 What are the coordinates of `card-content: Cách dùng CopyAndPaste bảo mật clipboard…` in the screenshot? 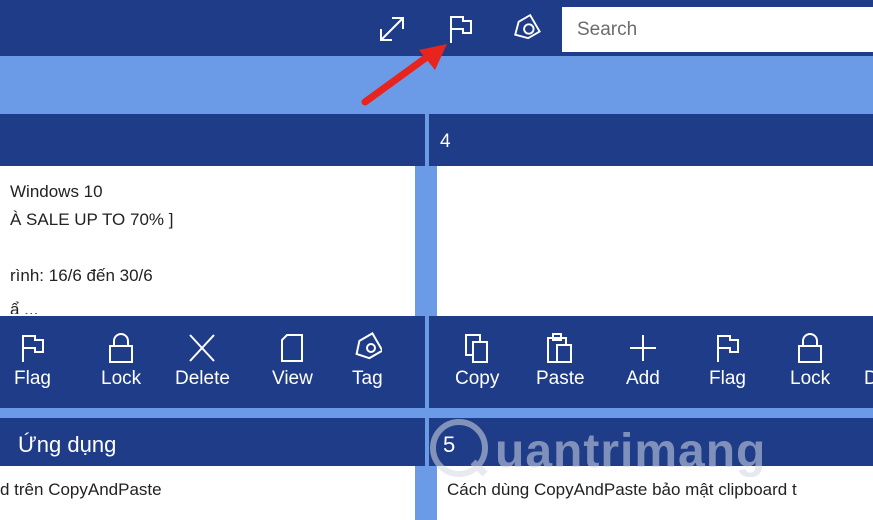 It's located at (655, 493).